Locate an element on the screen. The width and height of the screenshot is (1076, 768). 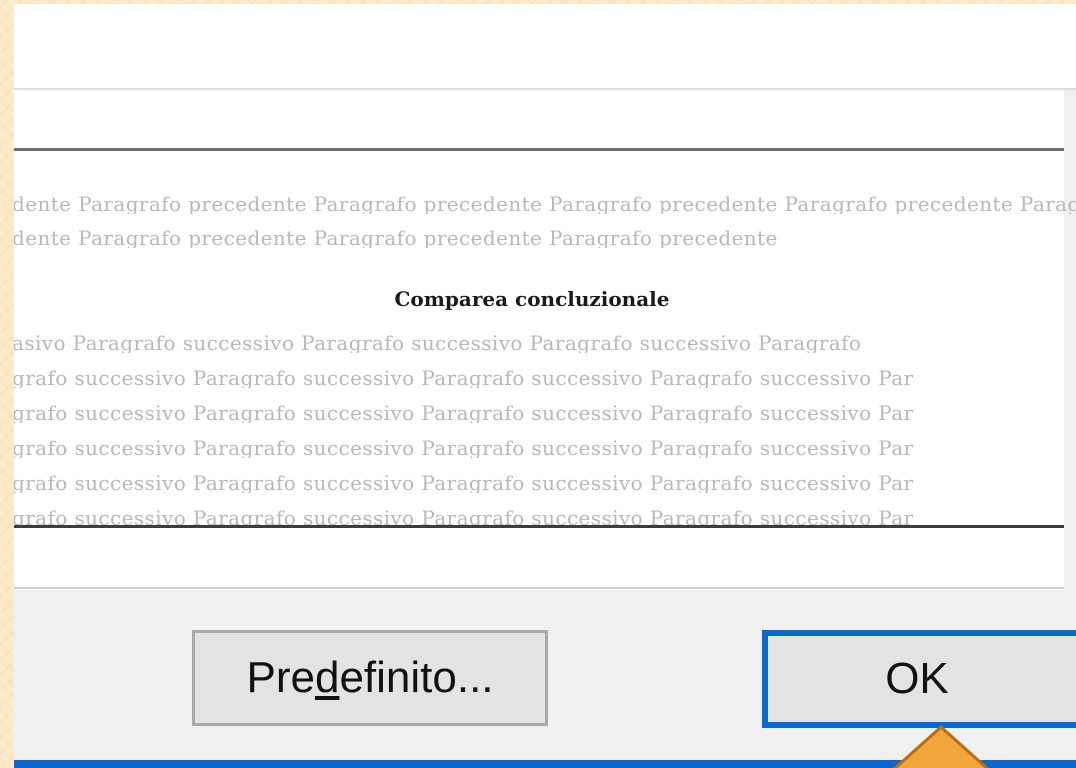
ok-button: OK is located at coordinates (919, 679).